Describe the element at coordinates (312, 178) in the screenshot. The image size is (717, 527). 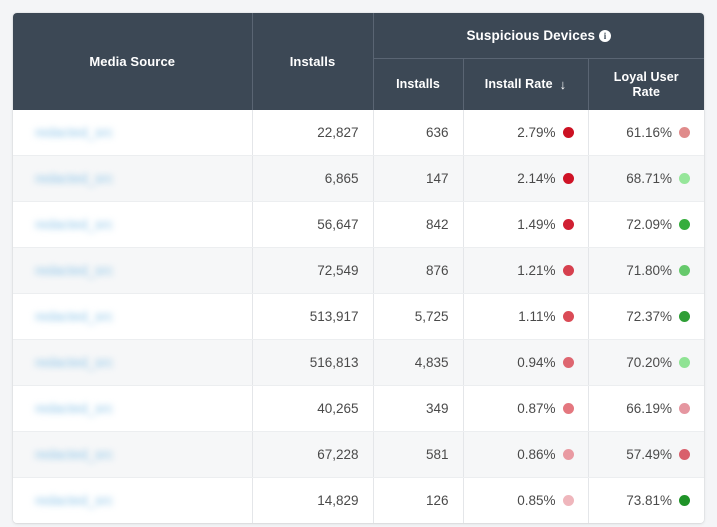
I see `cell-installs: 6,865` at that location.